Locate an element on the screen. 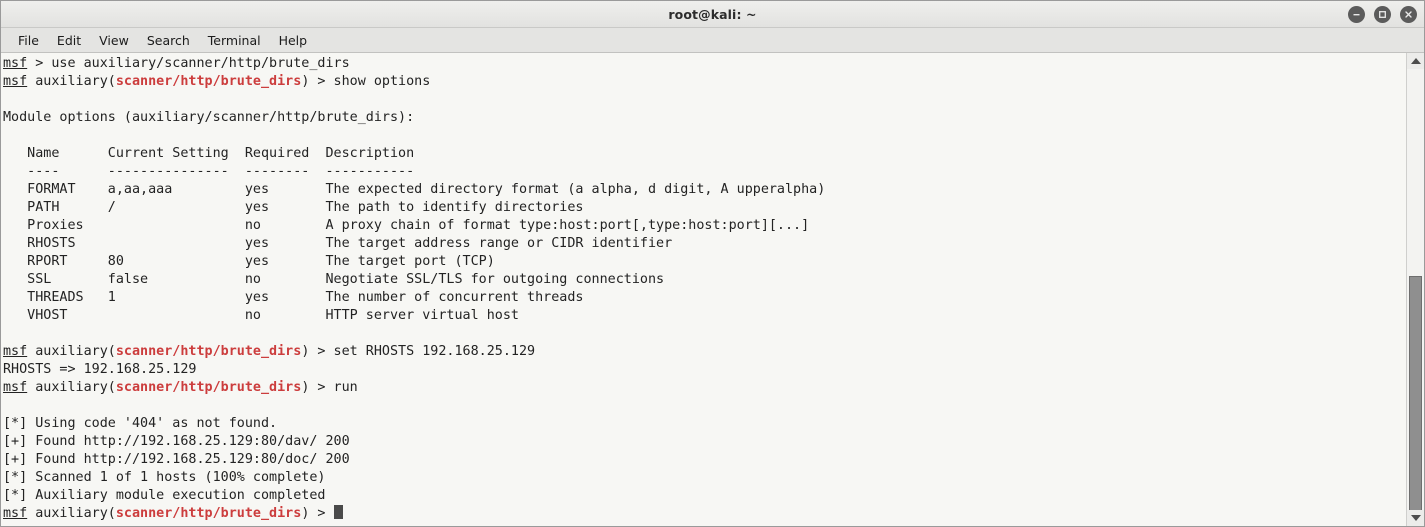  menu-item-edit: Edit is located at coordinates (69, 40).